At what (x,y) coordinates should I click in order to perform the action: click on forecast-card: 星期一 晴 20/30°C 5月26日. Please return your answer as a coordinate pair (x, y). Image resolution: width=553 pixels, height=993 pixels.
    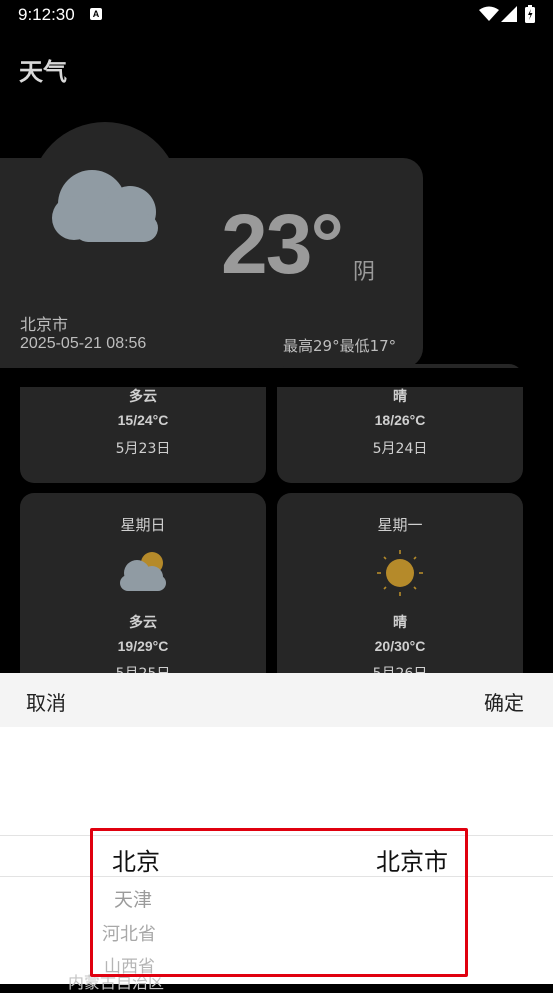
    Looking at the image, I should click on (400, 593).